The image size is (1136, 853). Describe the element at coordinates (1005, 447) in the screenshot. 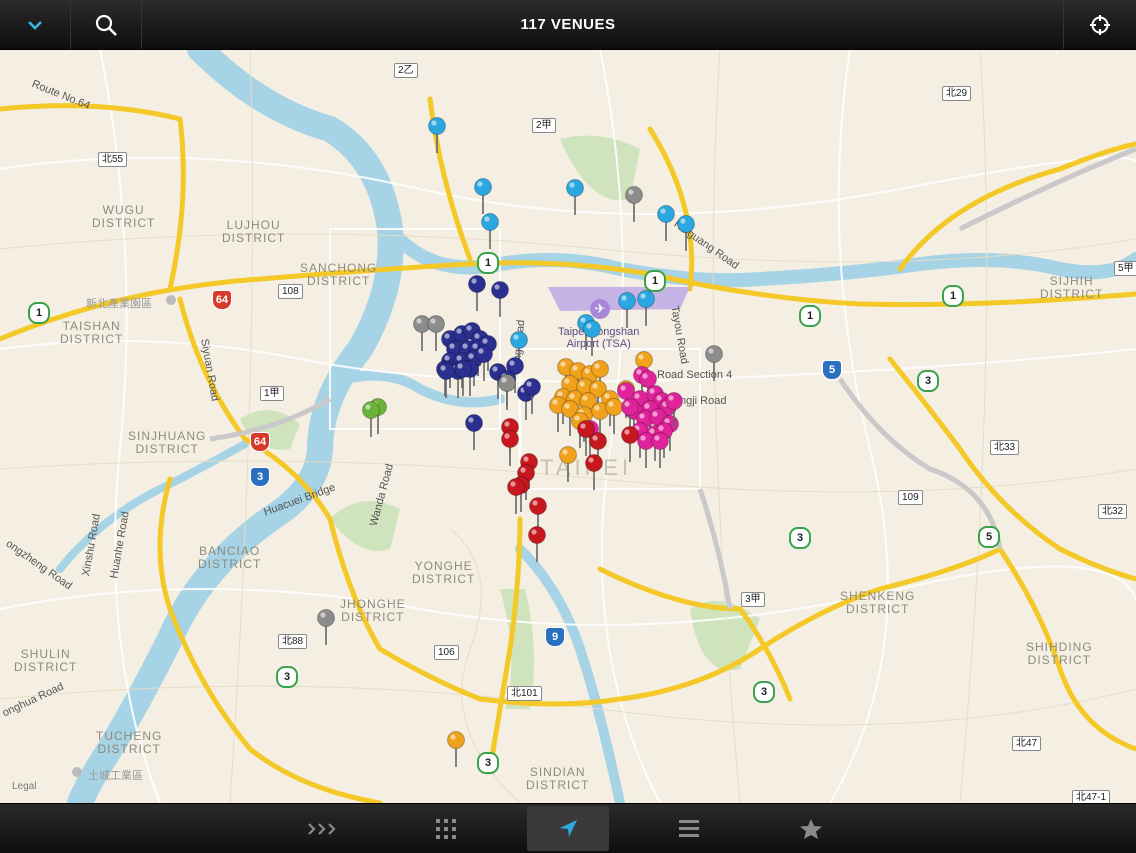

I see `road-shield: 北33` at that location.